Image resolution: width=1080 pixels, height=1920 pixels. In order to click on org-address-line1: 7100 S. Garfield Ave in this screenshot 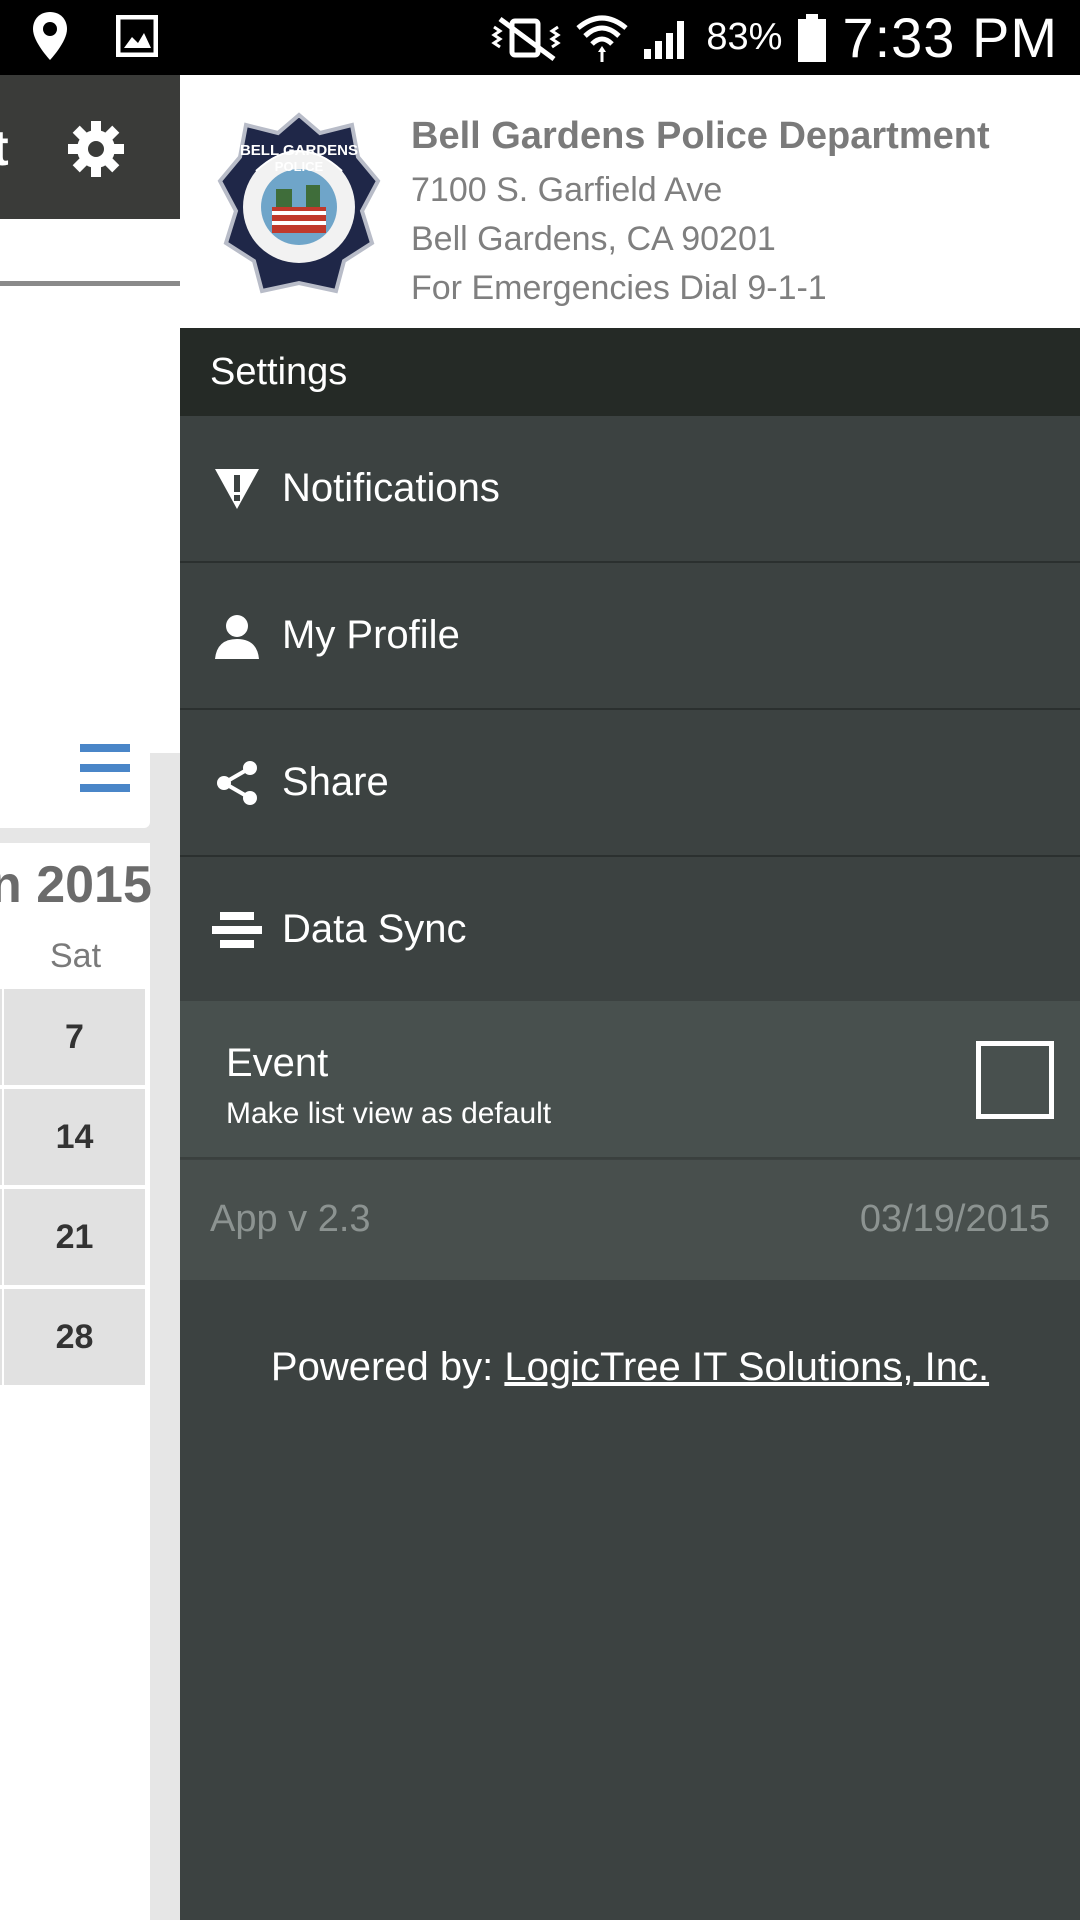, I will do `click(567, 190)`.